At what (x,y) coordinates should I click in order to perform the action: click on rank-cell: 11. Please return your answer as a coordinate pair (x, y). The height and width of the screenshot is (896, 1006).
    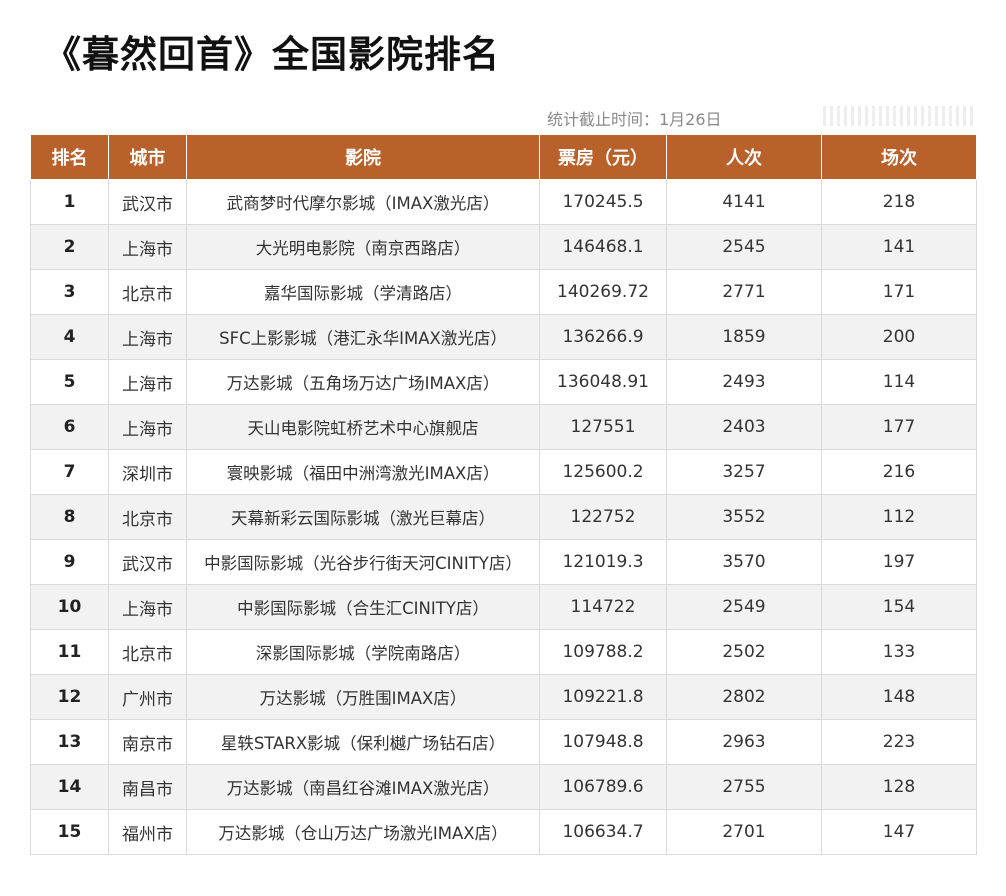
    Looking at the image, I should click on (69, 652).